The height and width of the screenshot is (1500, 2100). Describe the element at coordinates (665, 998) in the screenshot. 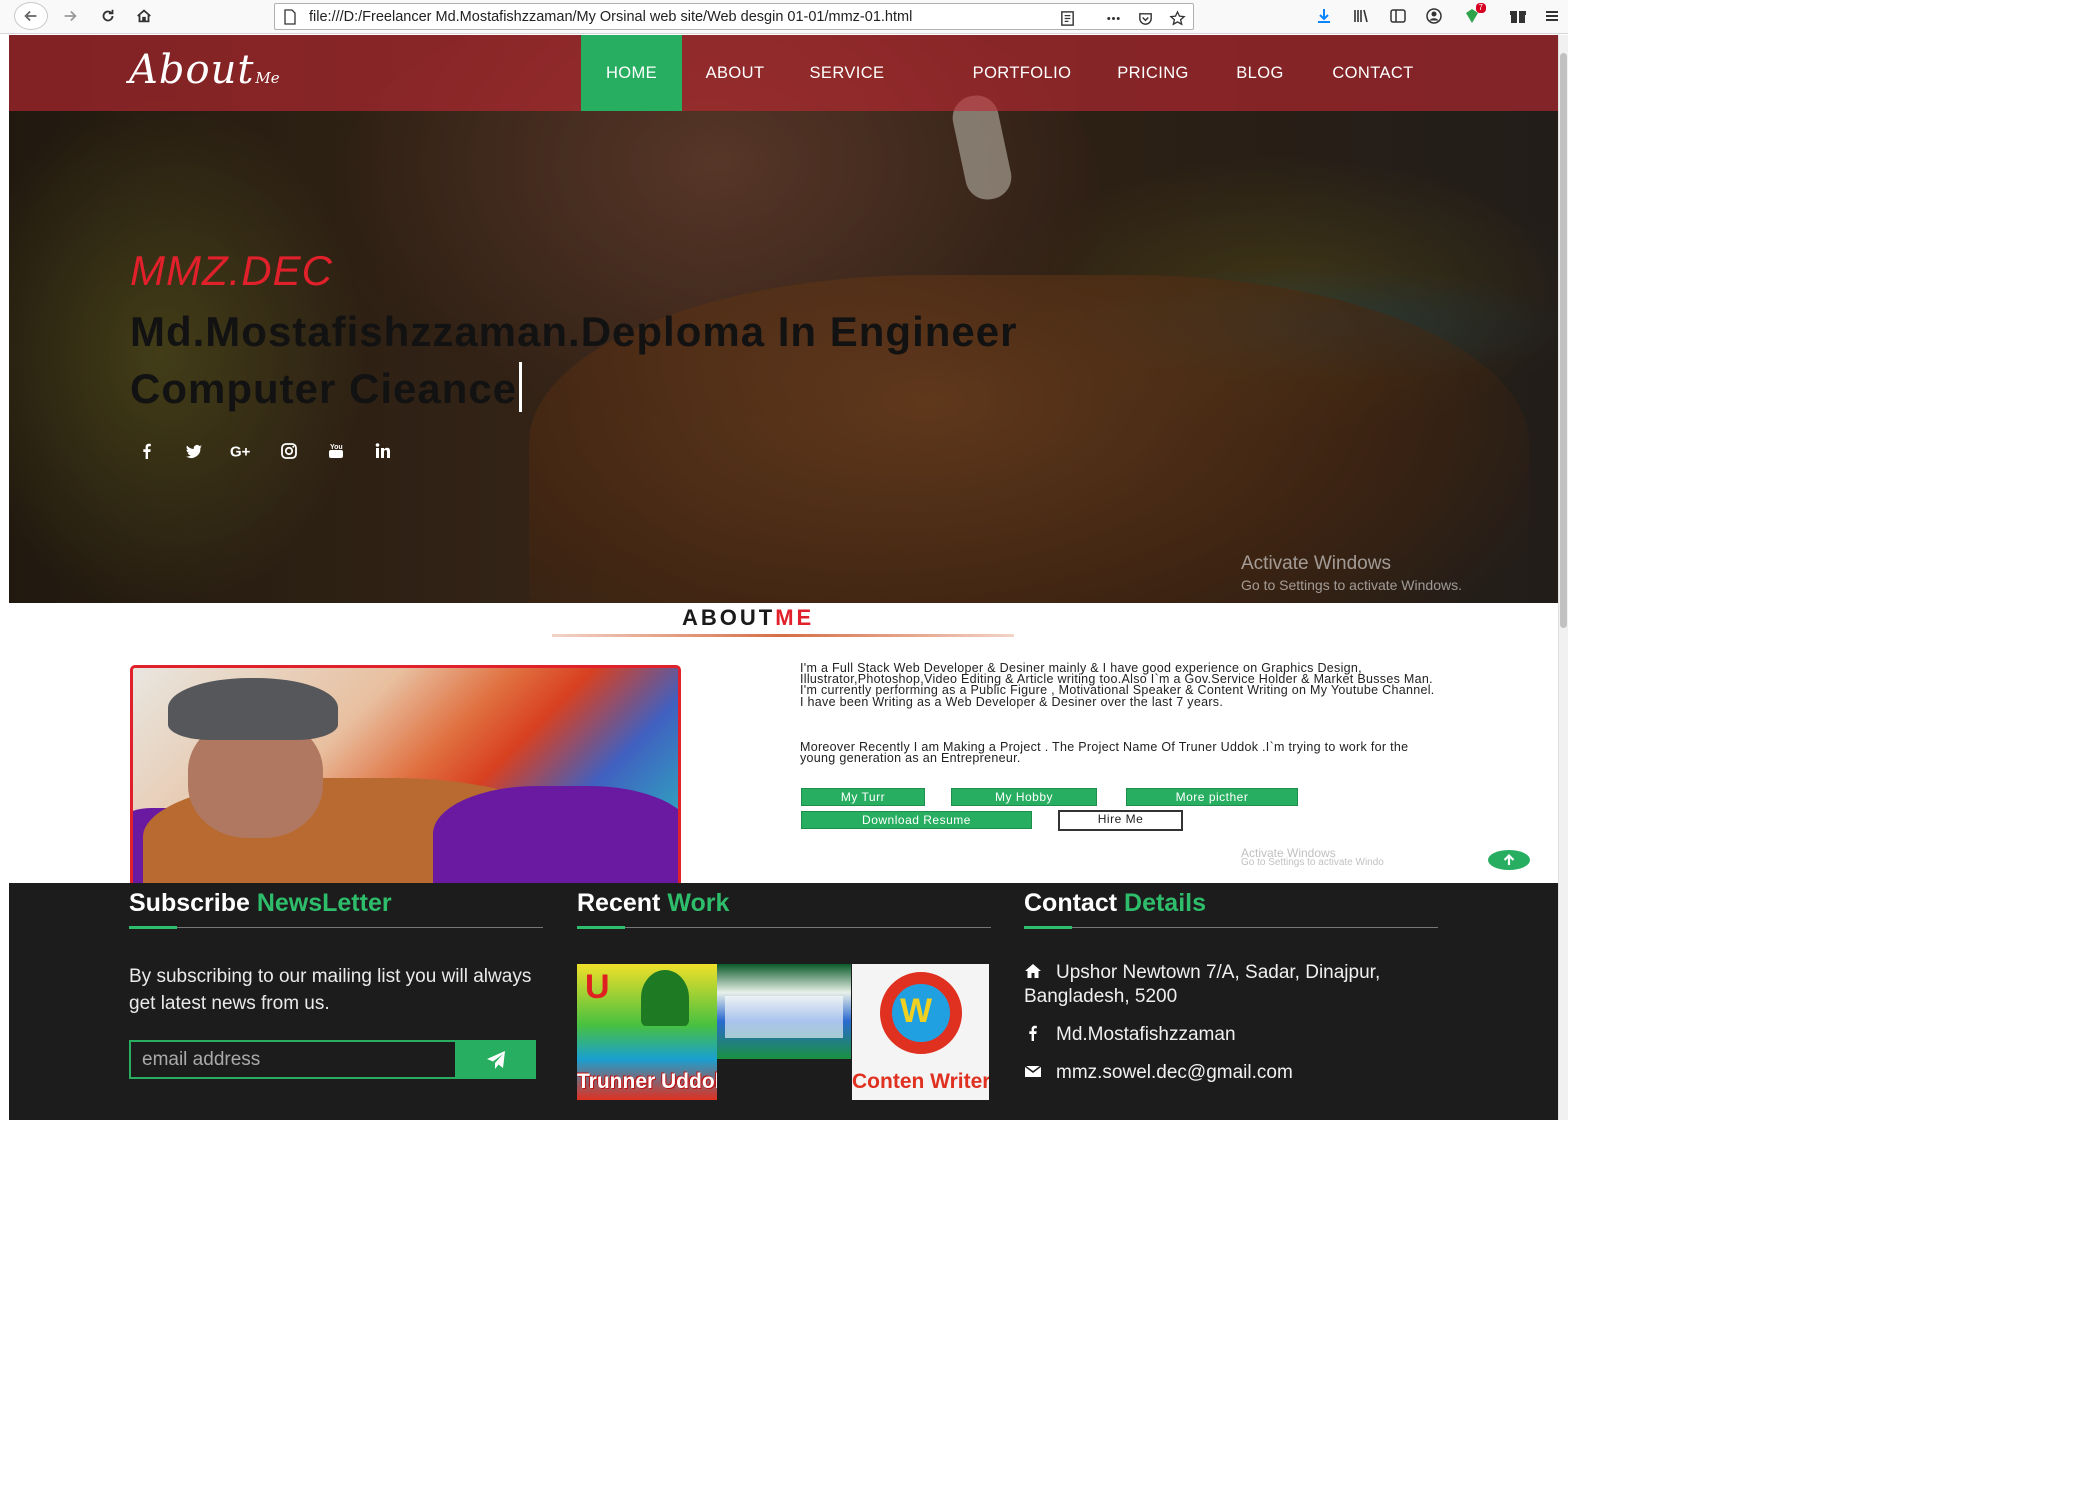

I see `palm-tree-graphic` at that location.